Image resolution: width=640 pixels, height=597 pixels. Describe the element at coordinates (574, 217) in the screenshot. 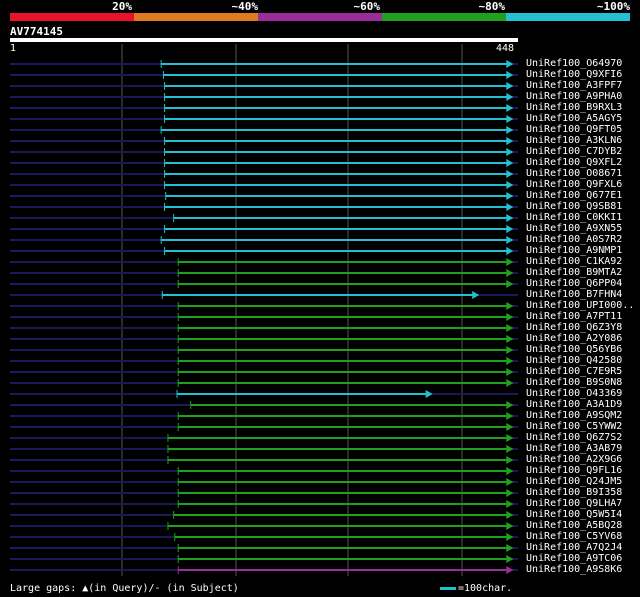

I see `hit-label: UniRef100_C0KKI1` at that location.